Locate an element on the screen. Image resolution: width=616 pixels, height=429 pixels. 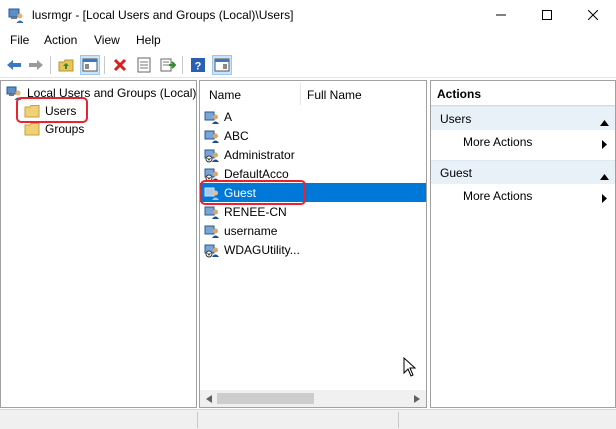
help-icon: ? is located at coordinates (198, 65).